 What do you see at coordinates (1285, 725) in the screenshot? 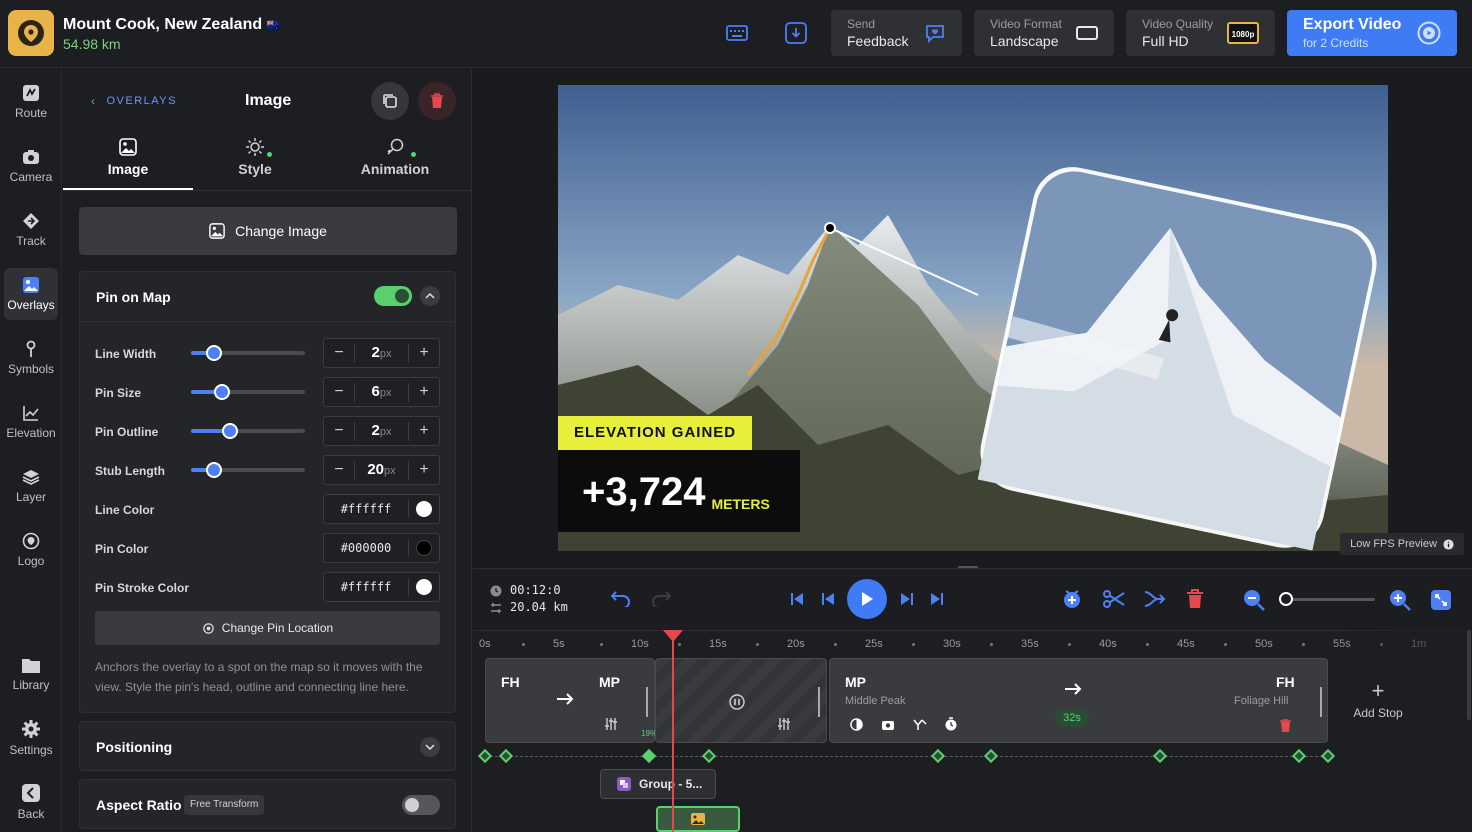
I see `delete-stop-icon` at bounding box center [1285, 725].